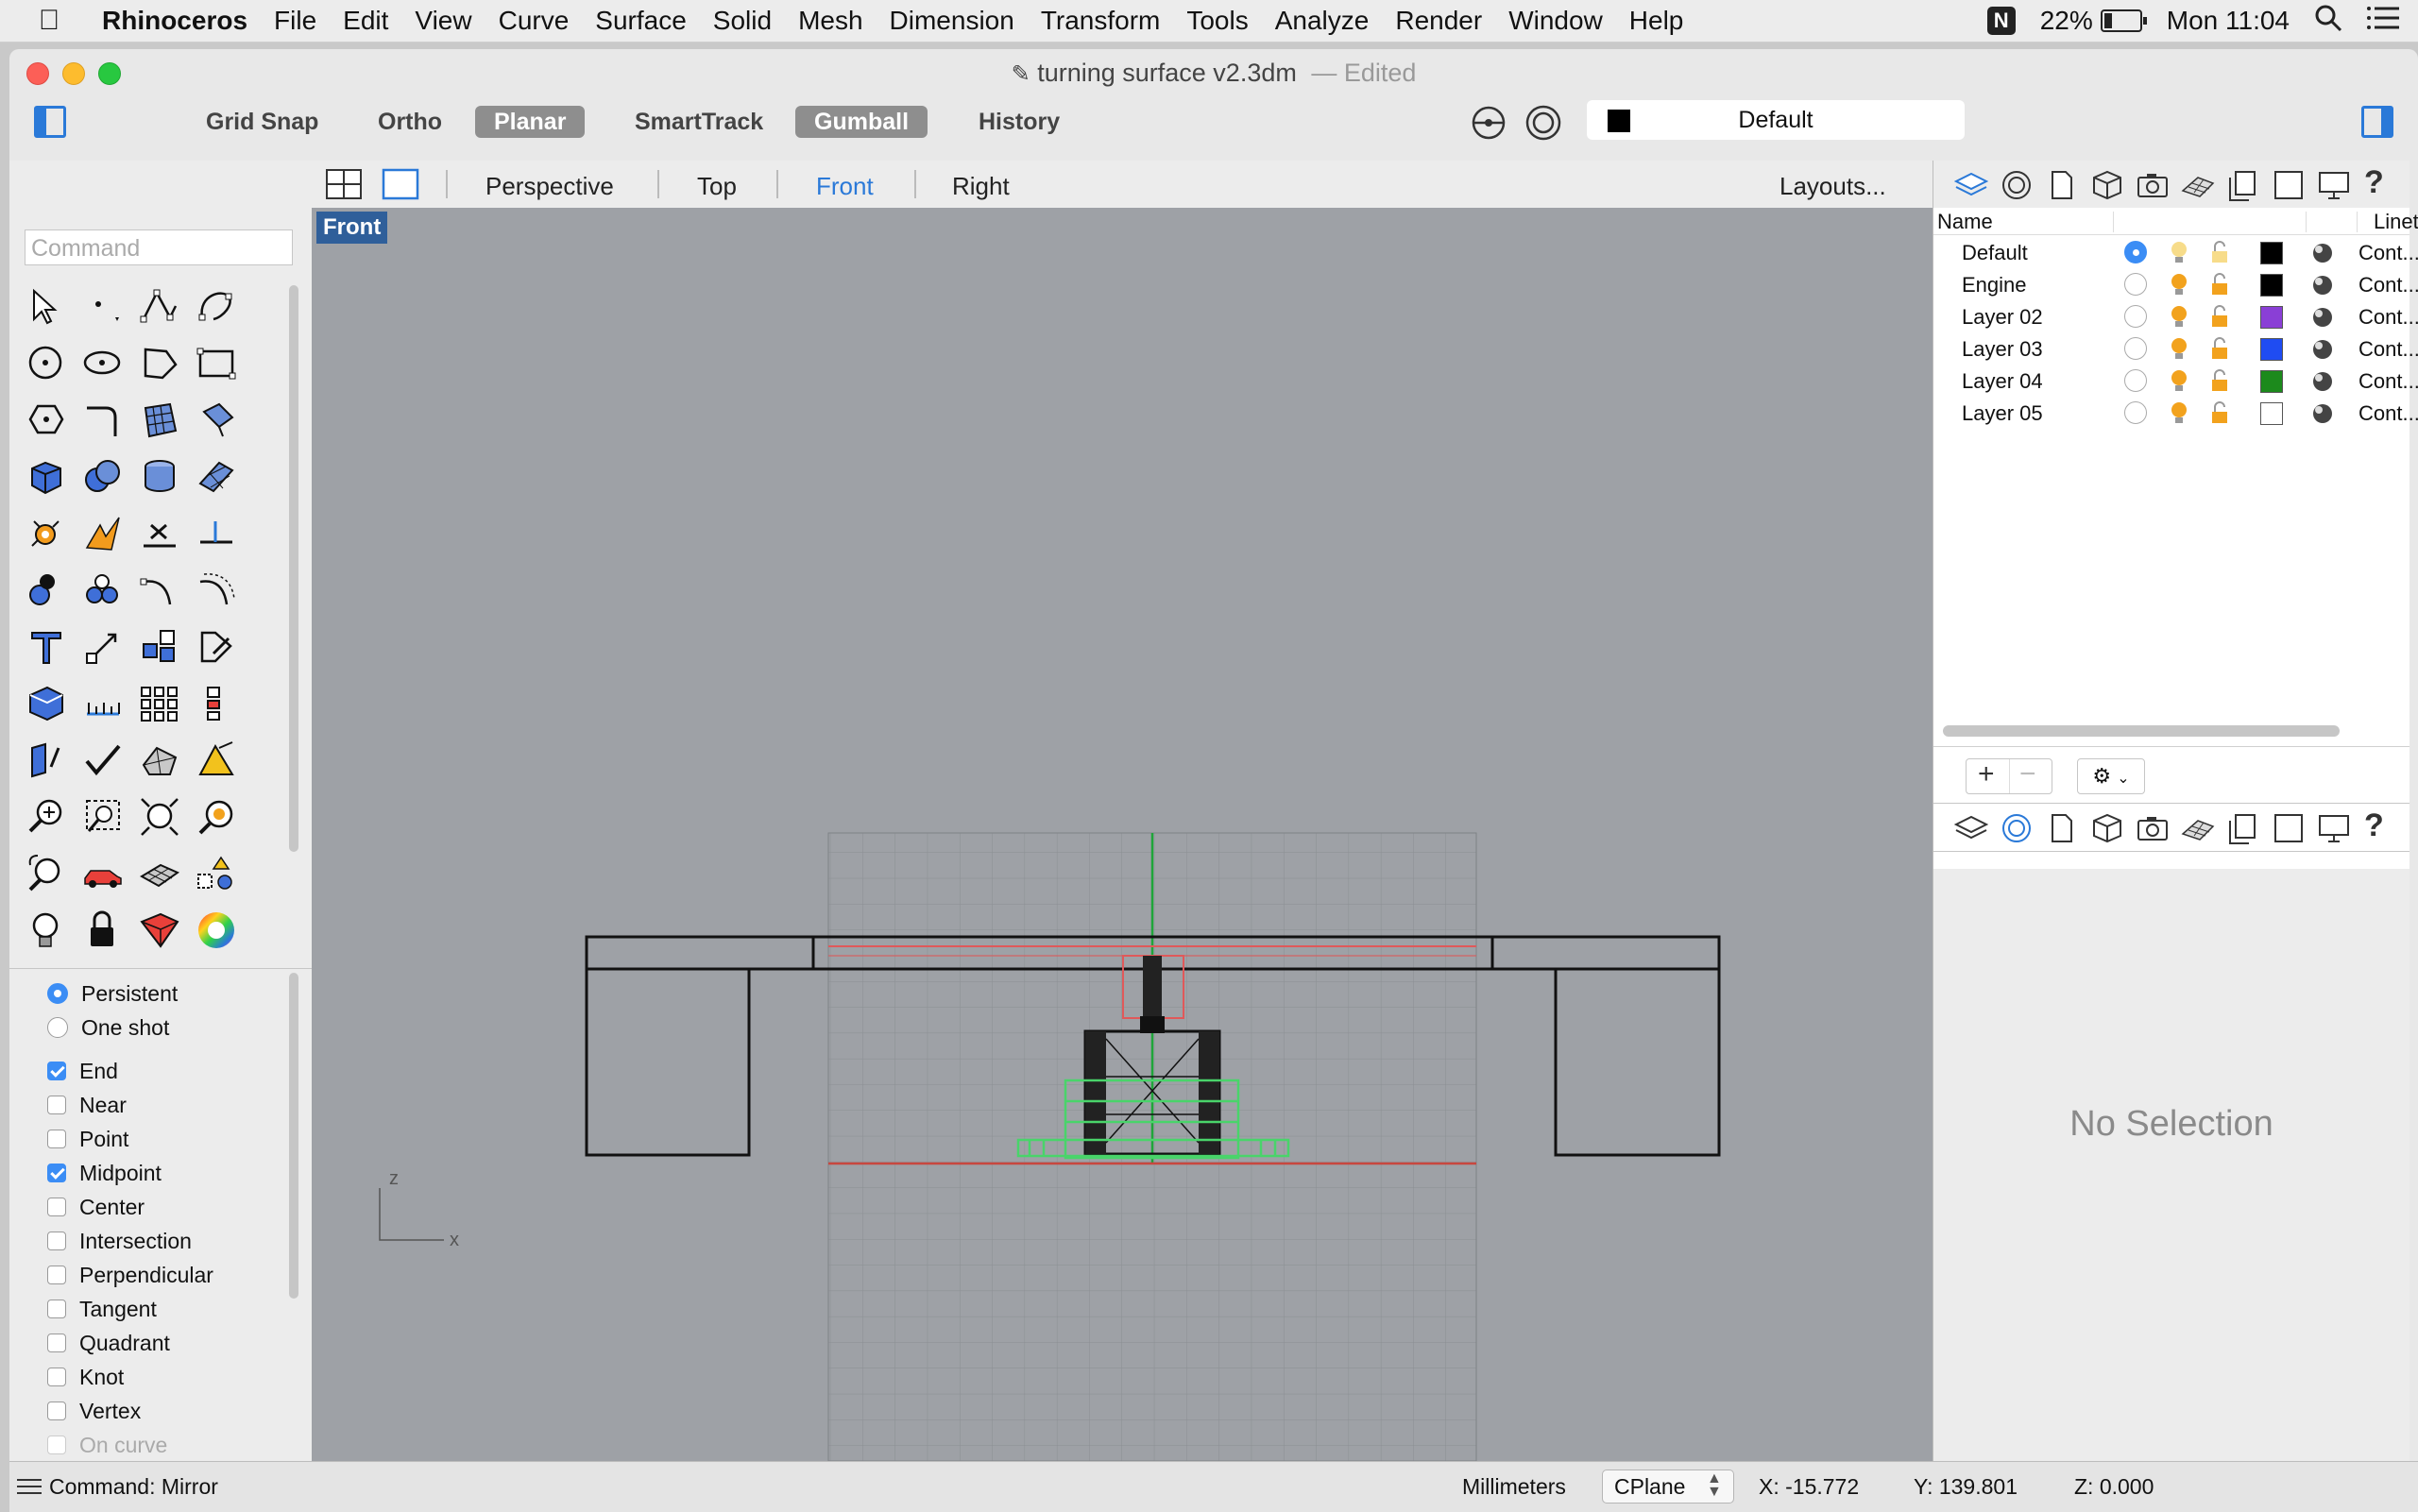 Image resolution: width=2418 pixels, height=1512 pixels. Describe the element at coordinates (103, 760) in the screenshot. I see `check-tool-icon` at that location.